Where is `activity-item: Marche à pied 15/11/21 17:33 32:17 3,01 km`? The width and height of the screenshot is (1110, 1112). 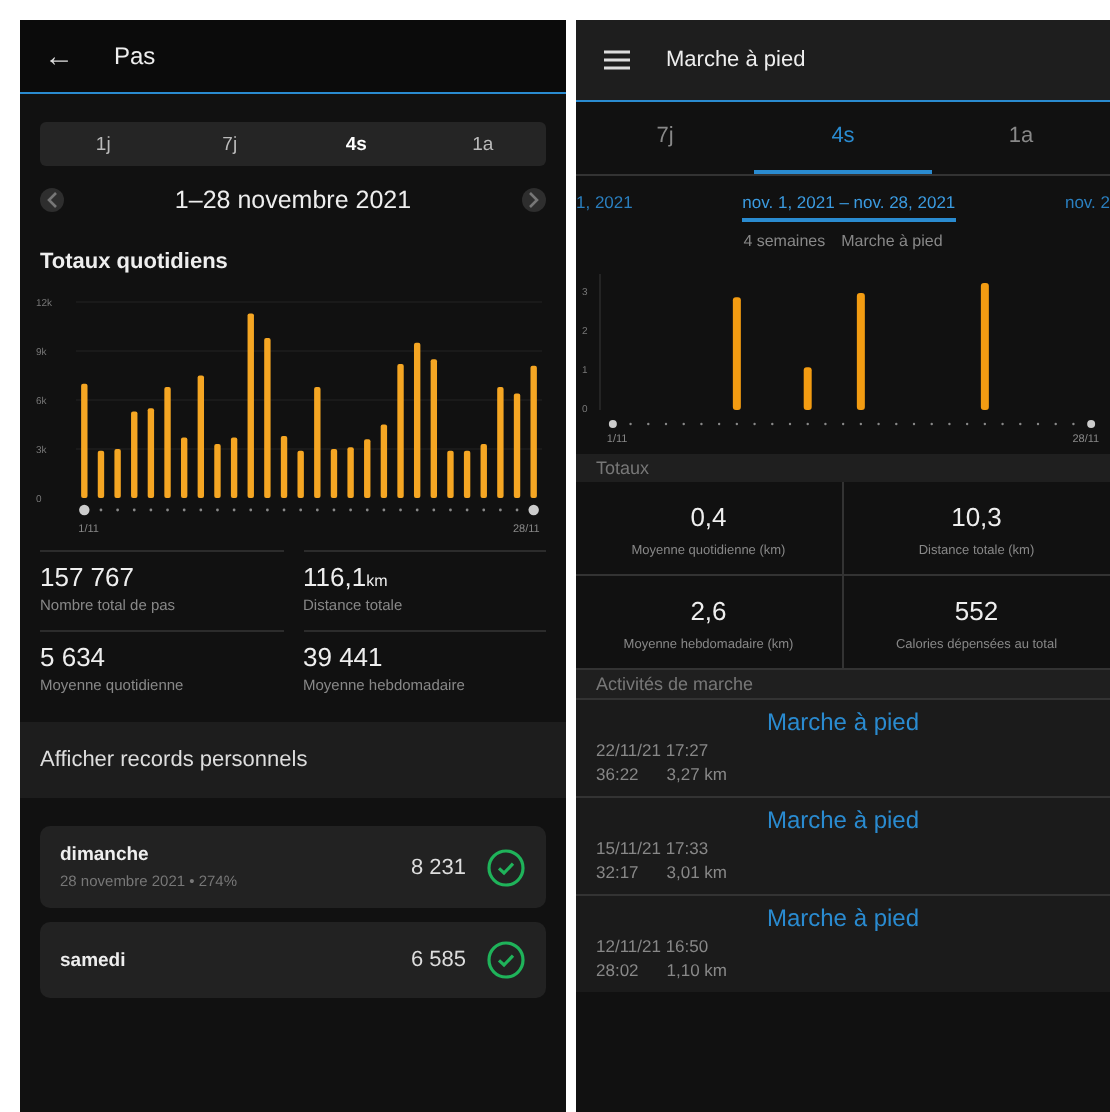 activity-item: Marche à pied 15/11/21 17:33 32:17 3,01 km is located at coordinates (843, 845).